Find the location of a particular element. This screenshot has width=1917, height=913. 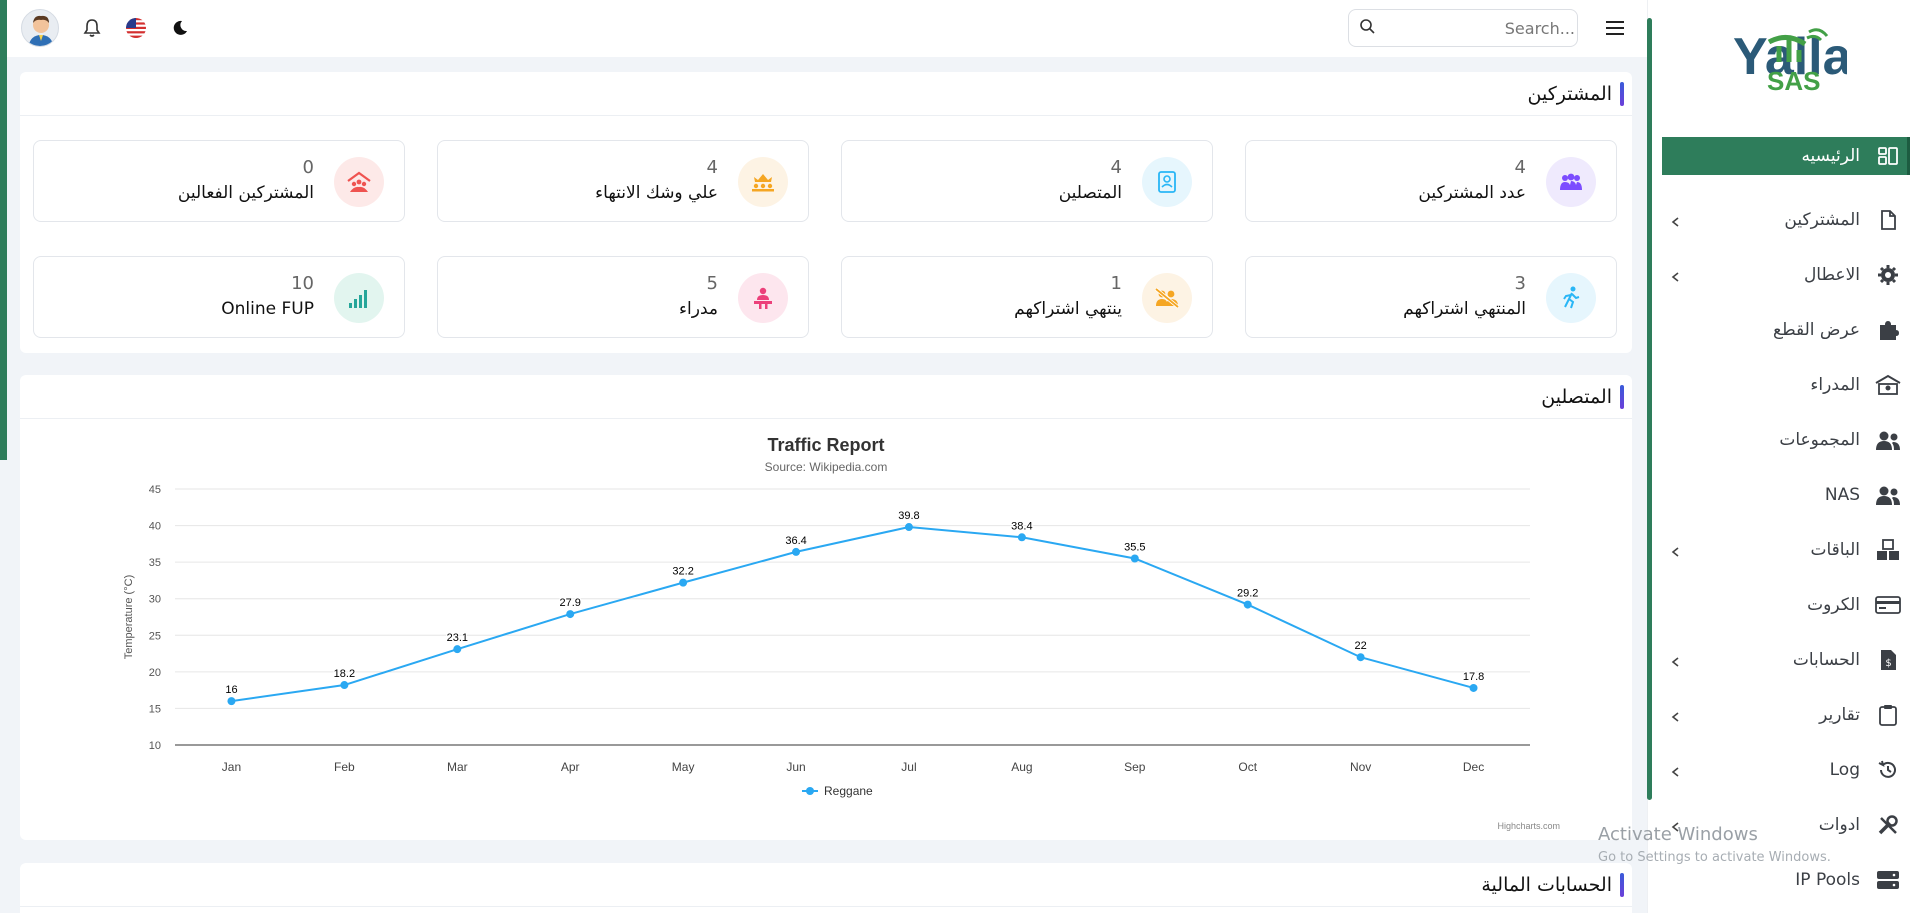

x-tick-label: Nov is located at coordinates (1360, 767).